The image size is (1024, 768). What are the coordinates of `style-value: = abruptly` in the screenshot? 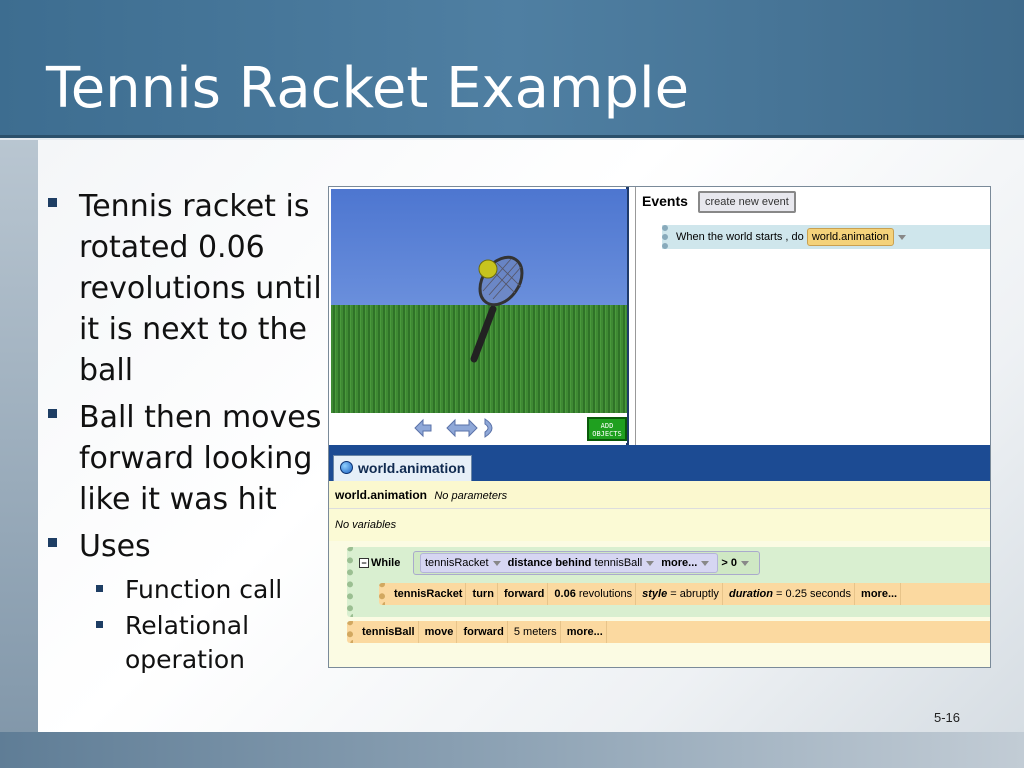 It's located at (694, 594).